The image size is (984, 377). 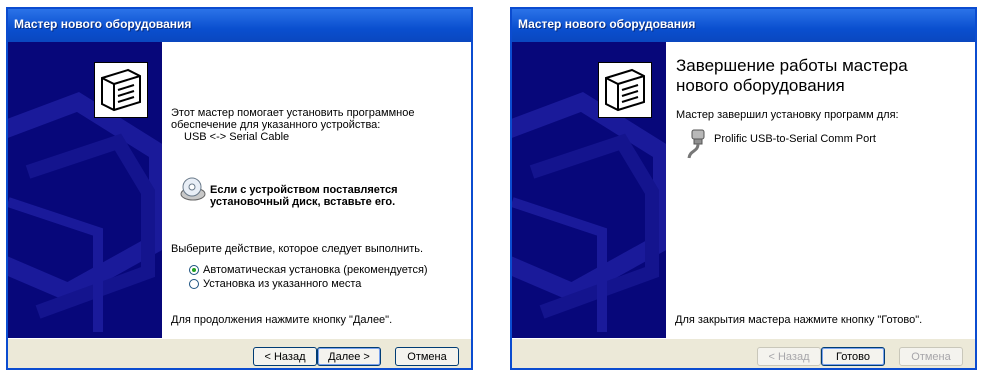 What do you see at coordinates (303, 202) in the screenshot?
I see `disk-hint-line-2: установочный диск, вставьте его.` at bounding box center [303, 202].